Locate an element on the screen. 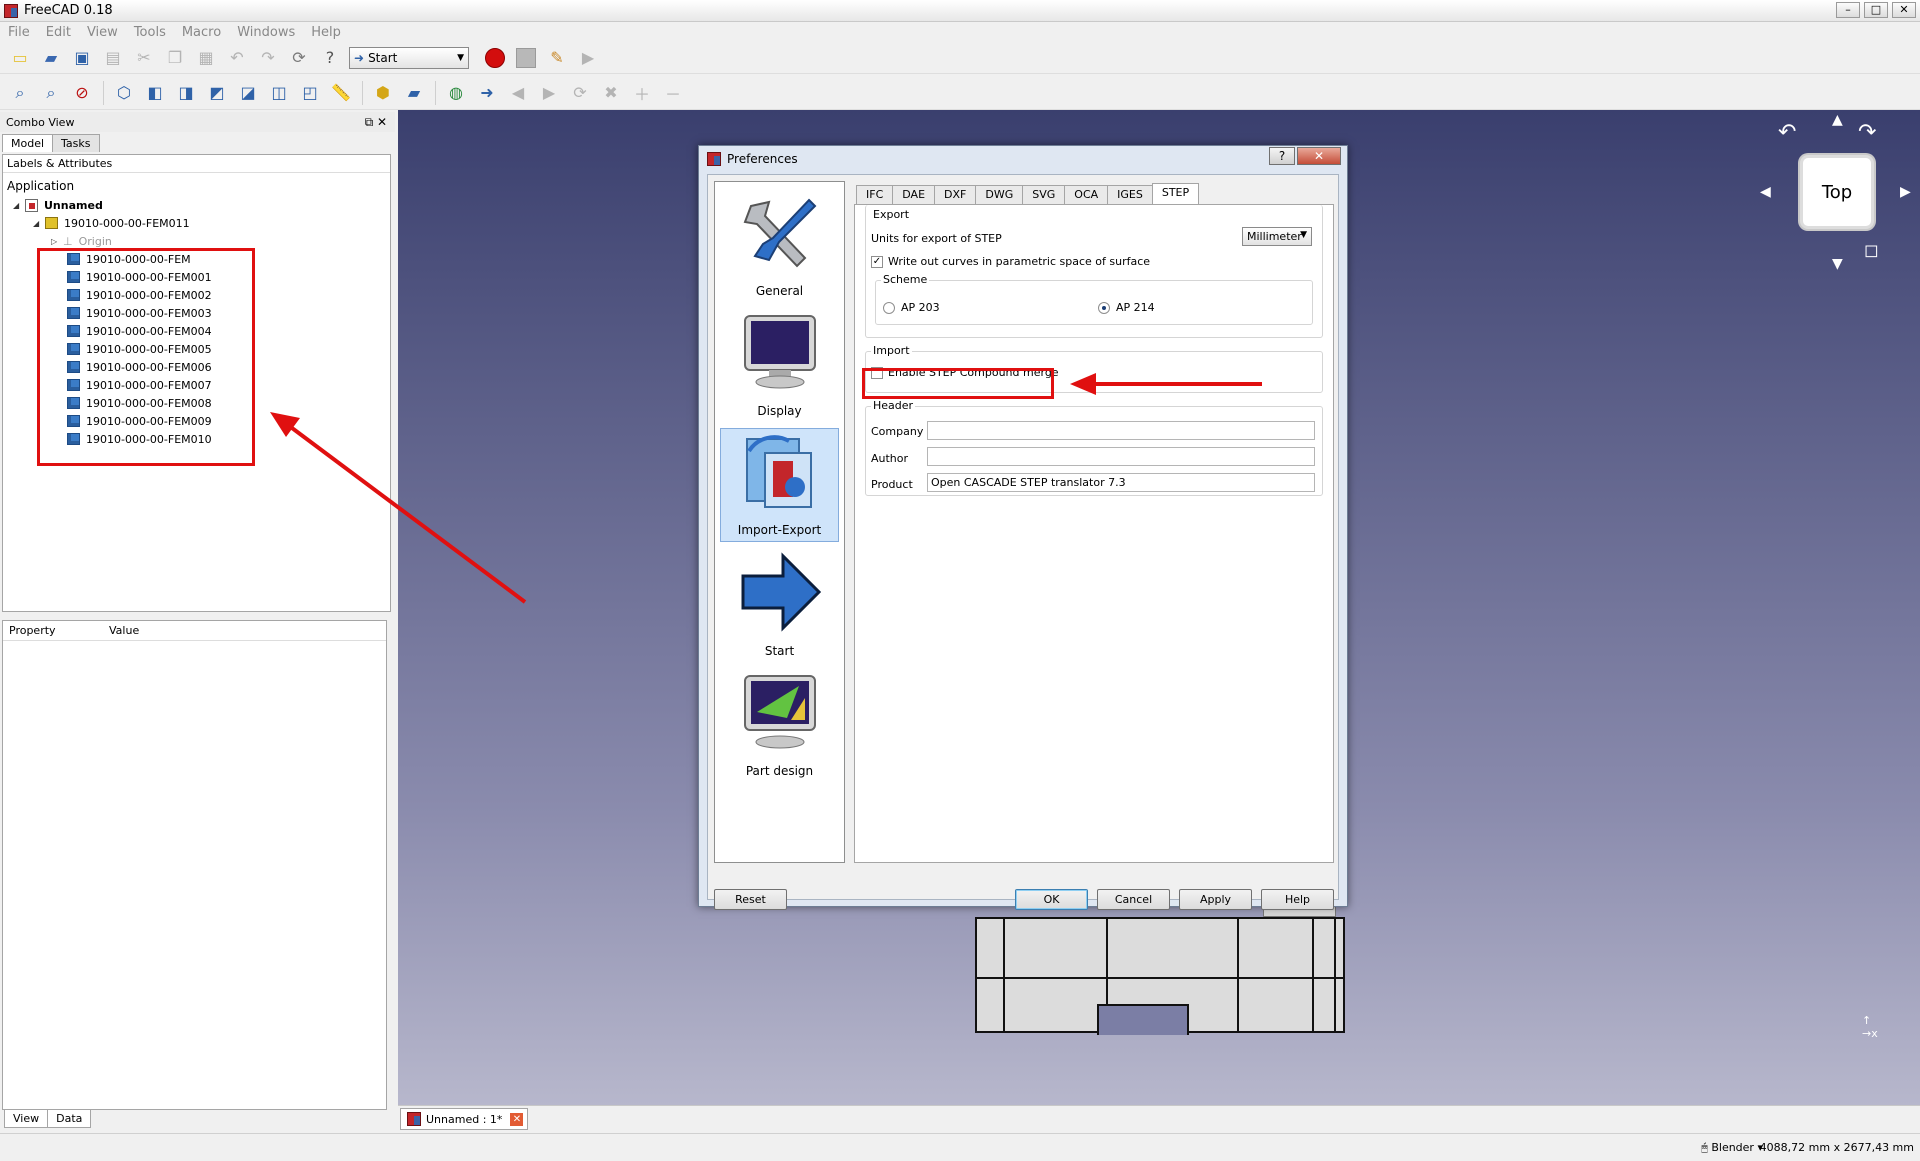 The height and width of the screenshot is (1161, 1920). annotation-arrows is located at coordinates (766, 488).